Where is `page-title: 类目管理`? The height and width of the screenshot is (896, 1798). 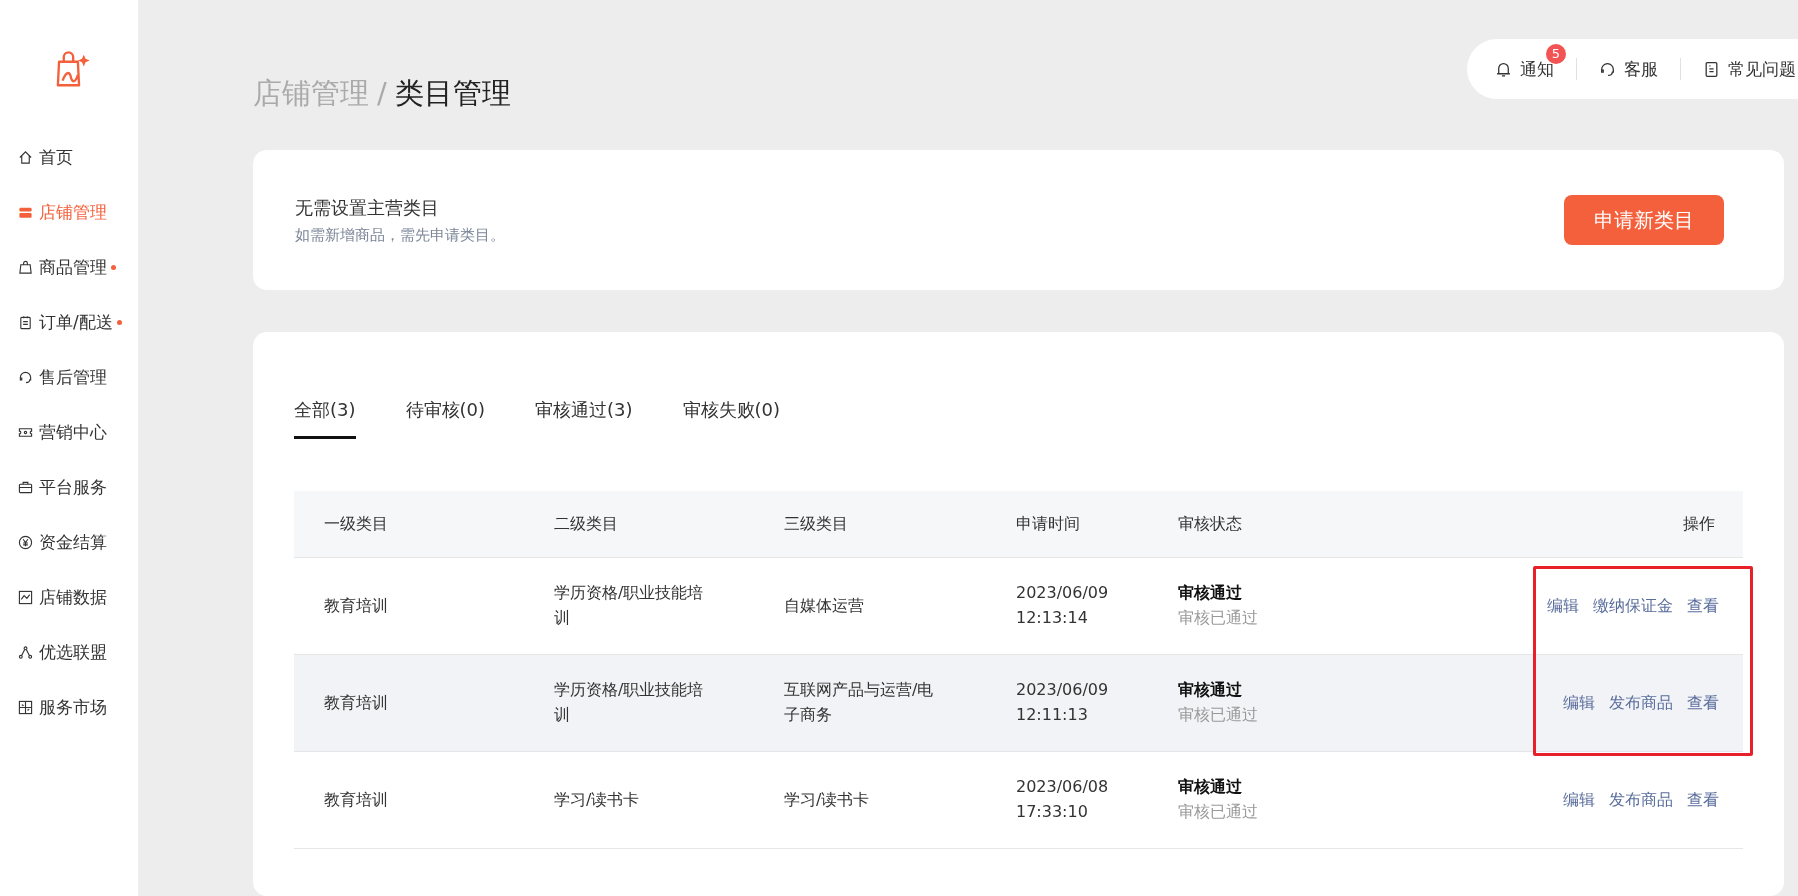
page-title: 类目管理 is located at coordinates (452, 93).